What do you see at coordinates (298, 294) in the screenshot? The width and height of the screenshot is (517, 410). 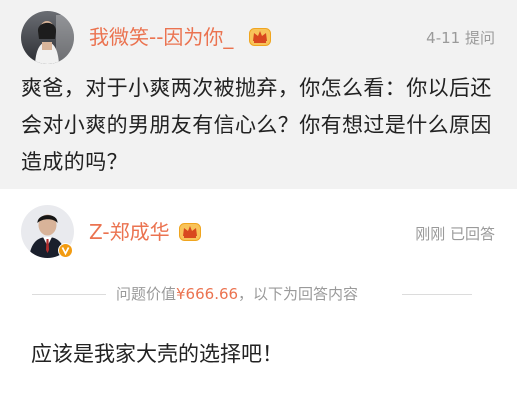 I see `price-suffix: ，以下为回答内容` at bounding box center [298, 294].